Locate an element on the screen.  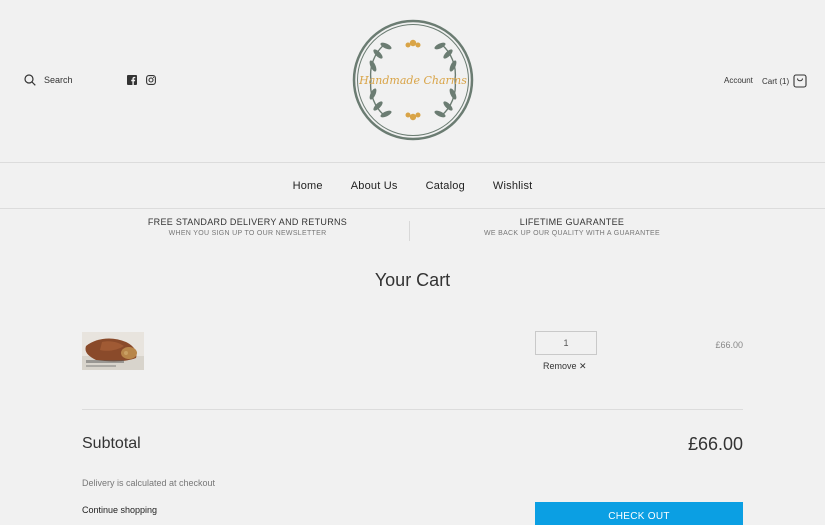
social-links is located at coordinates (141, 80).